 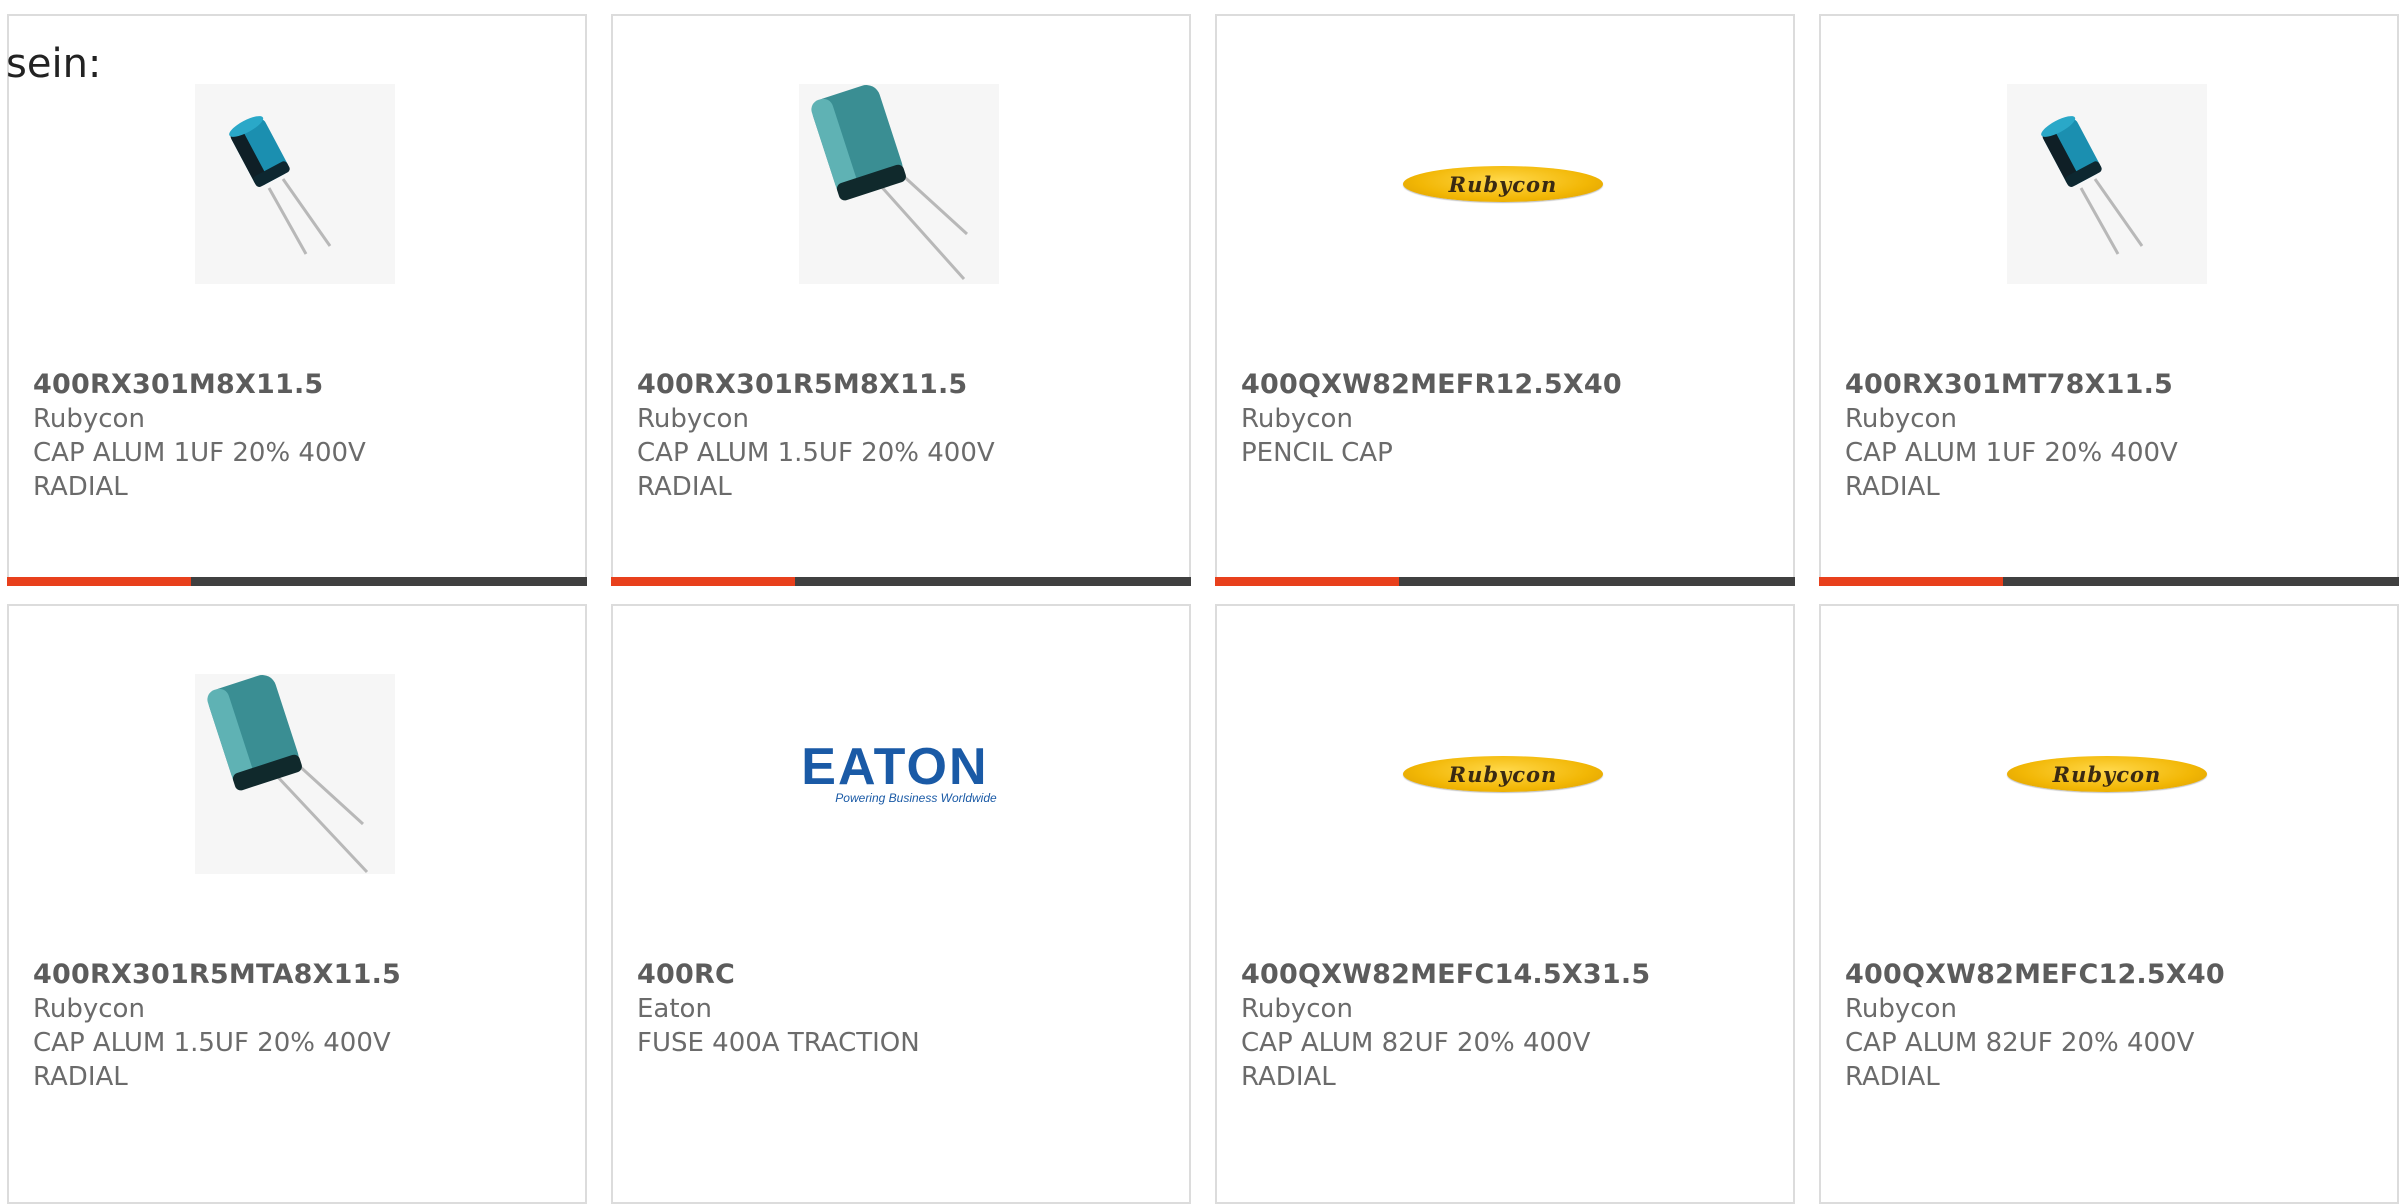 I want to click on part-number: 400RX301R5M8X11.5, so click(x=903, y=385).